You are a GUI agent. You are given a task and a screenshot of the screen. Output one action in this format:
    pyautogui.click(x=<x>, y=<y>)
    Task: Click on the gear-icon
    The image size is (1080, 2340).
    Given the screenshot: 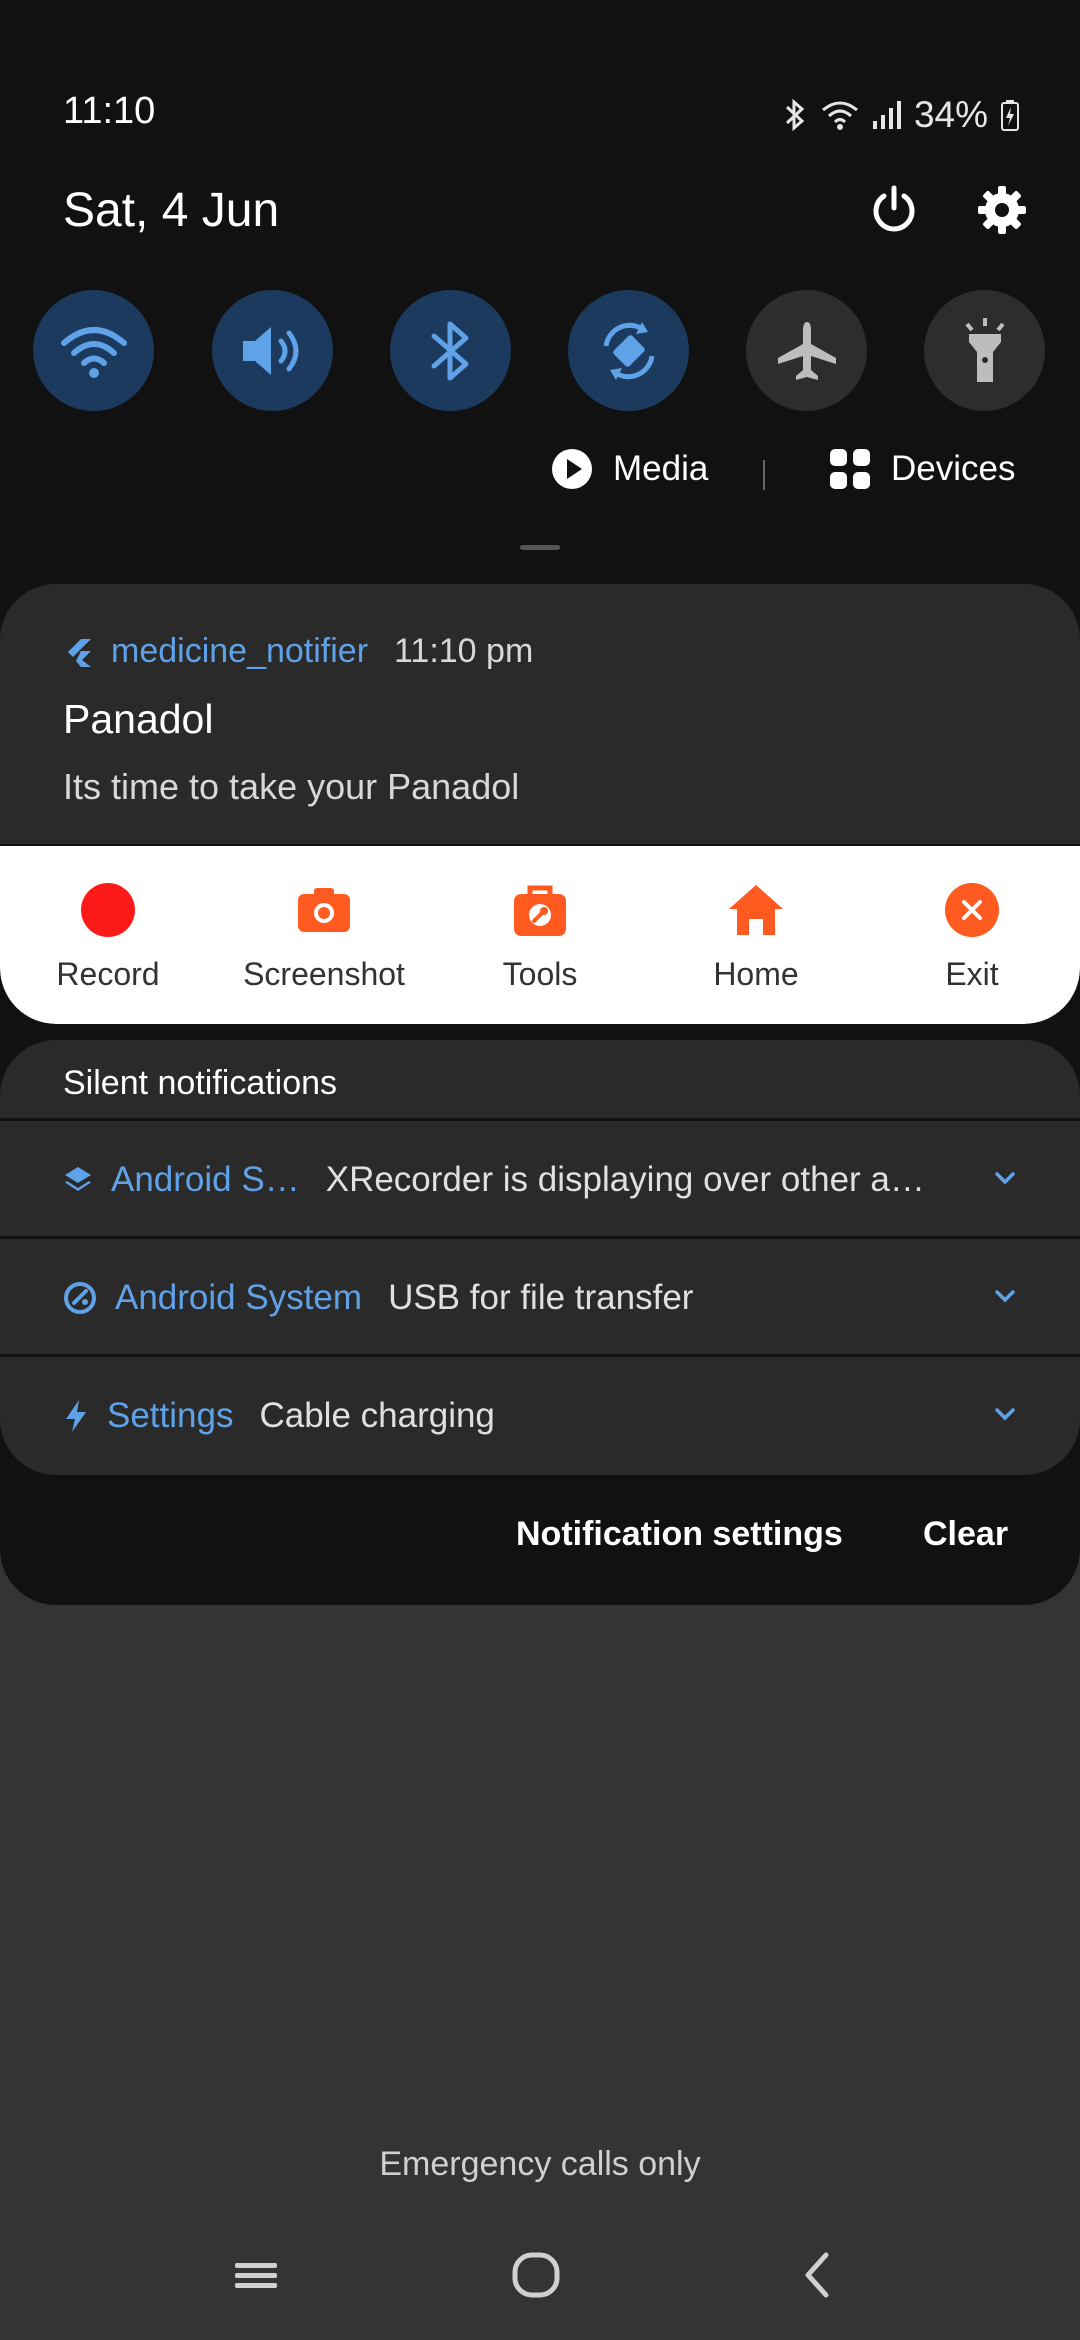 What is the action you would take?
    pyautogui.click(x=1002, y=210)
    